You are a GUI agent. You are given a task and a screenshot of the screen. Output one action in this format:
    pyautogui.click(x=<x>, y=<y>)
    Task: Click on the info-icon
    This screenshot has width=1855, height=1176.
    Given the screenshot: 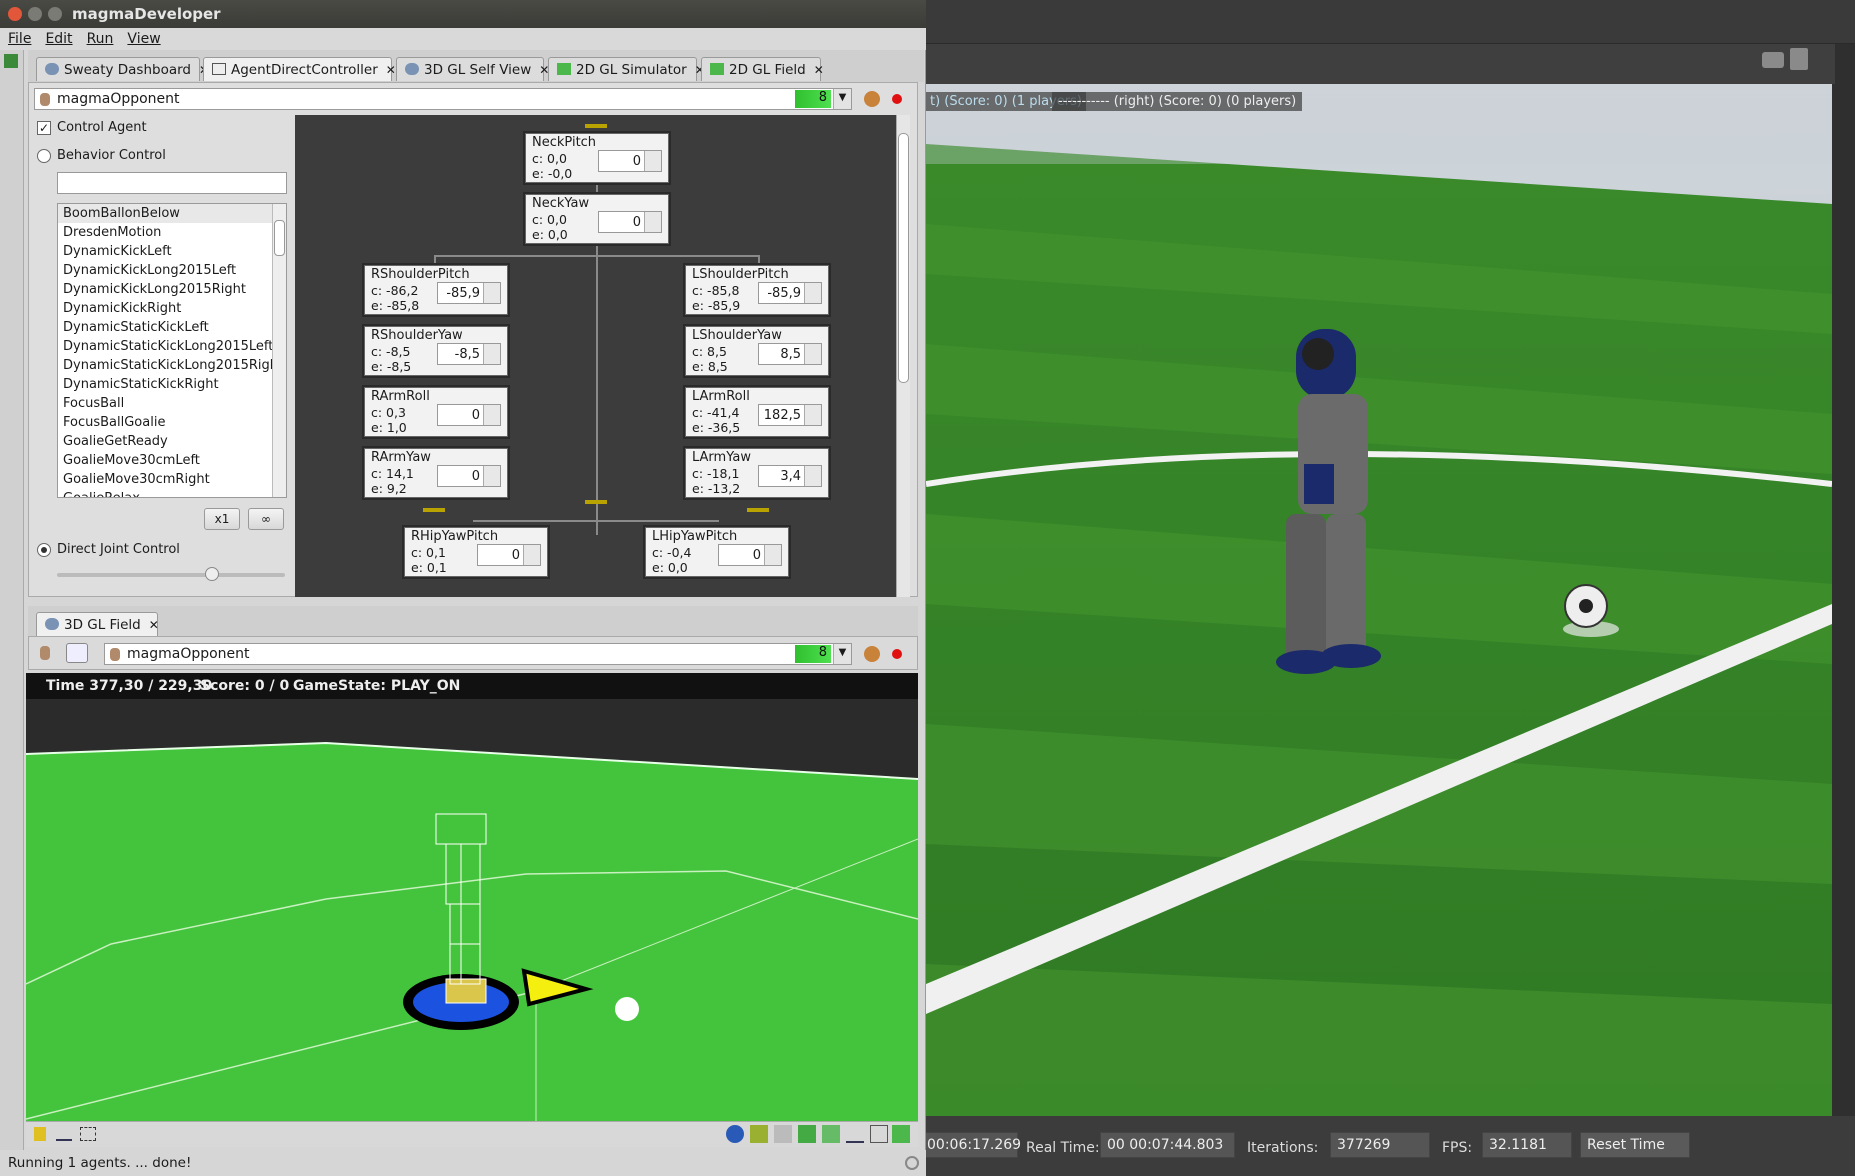 What is the action you would take?
    pyautogui.click(x=735, y=1134)
    